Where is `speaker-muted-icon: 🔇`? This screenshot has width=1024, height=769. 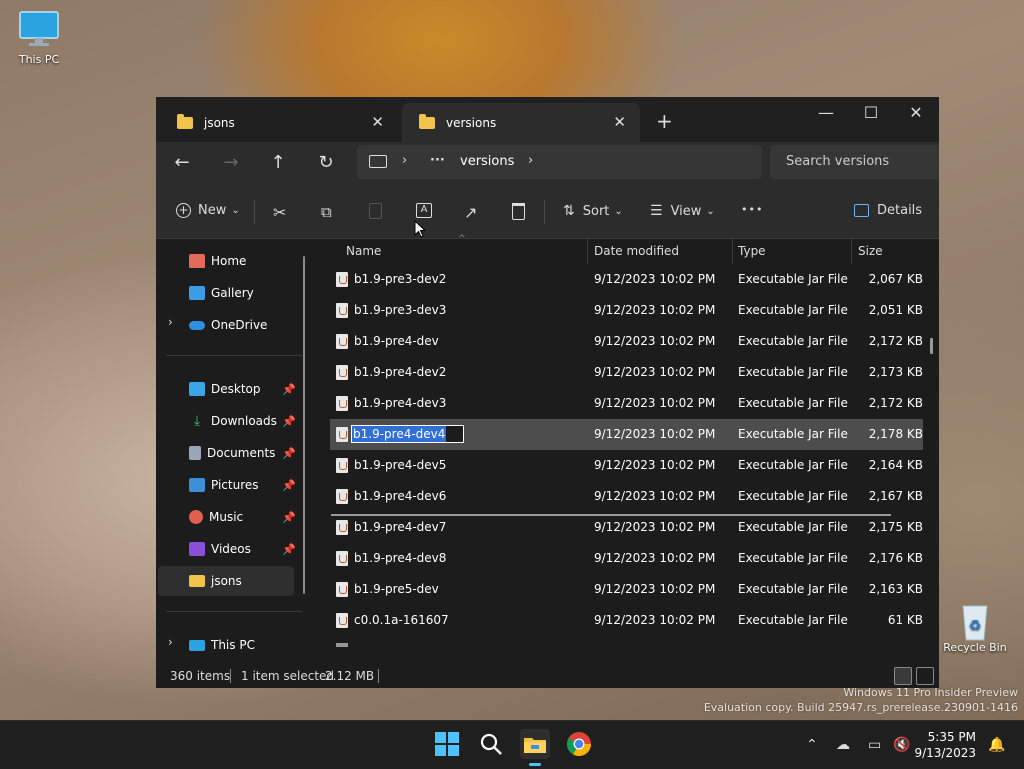
speaker-muted-icon: 🔇 is located at coordinates (901, 745).